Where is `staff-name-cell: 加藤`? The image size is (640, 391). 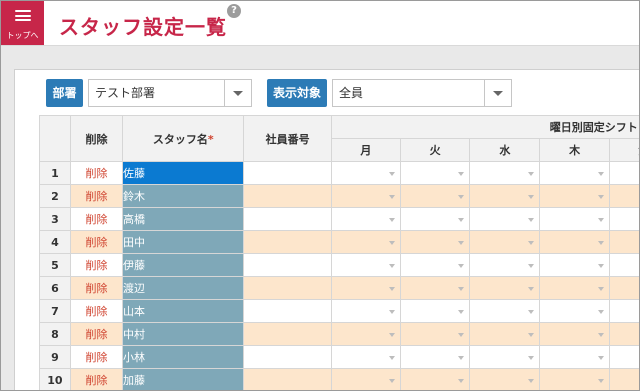
staff-name-cell: 加藤 is located at coordinates (183, 379).